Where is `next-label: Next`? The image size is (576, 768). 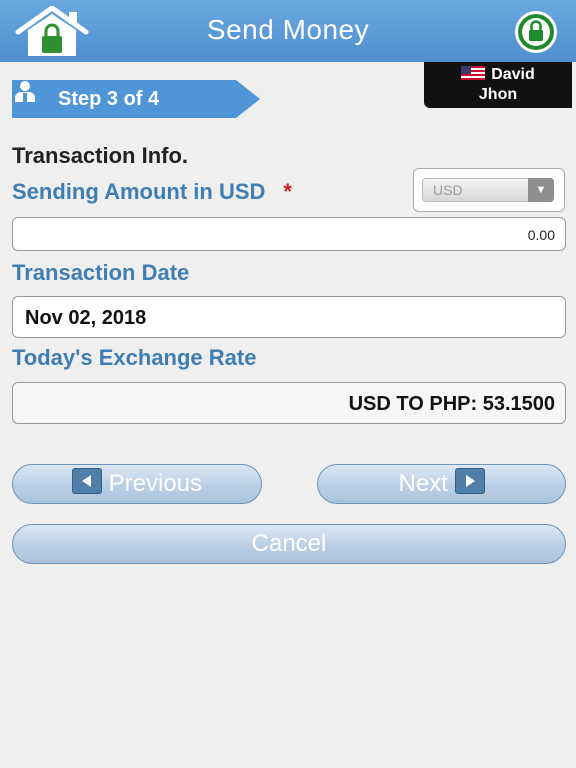 next-label: Next is located at coordinates (423, 483).